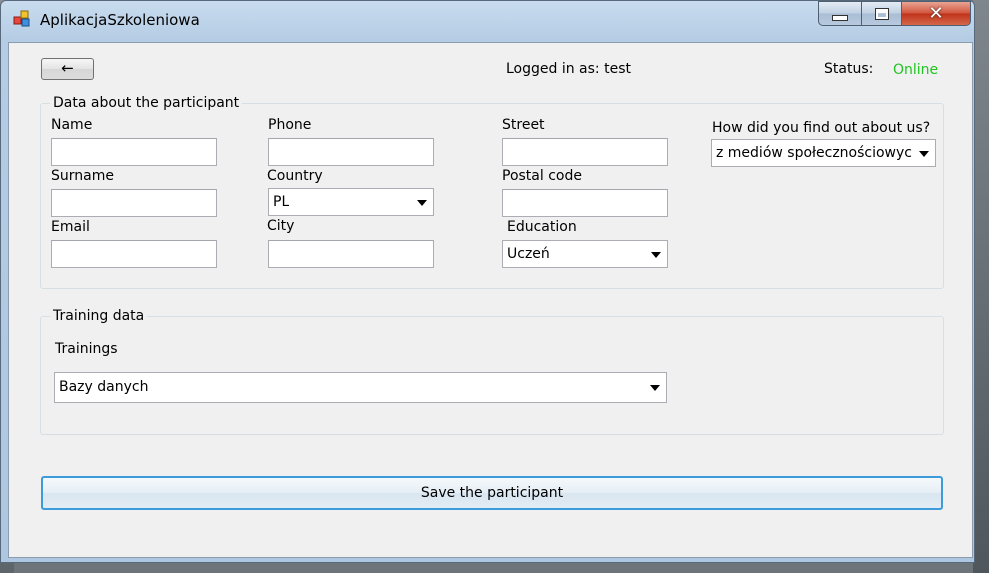 This screenshot has width=989, height=573. Describe the element at coordinates (134, 254) in the screenshot. I see `email-field` at that location.